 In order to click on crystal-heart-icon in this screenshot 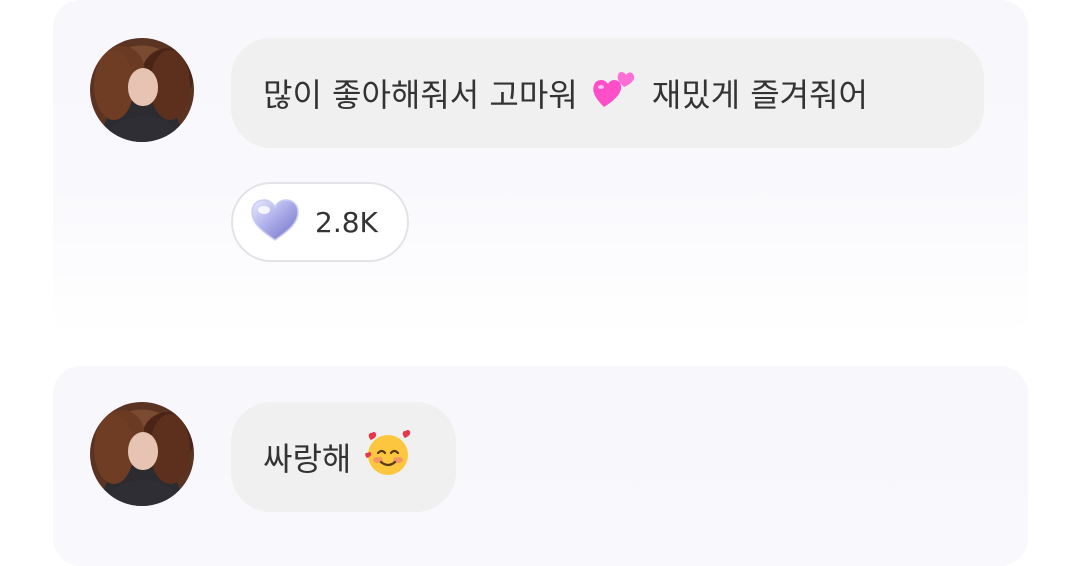, I will do `click(275, 222)`.